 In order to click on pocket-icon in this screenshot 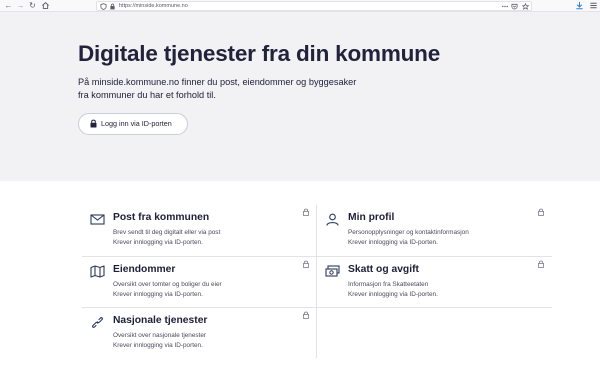, I will do `click(514, 6)`.